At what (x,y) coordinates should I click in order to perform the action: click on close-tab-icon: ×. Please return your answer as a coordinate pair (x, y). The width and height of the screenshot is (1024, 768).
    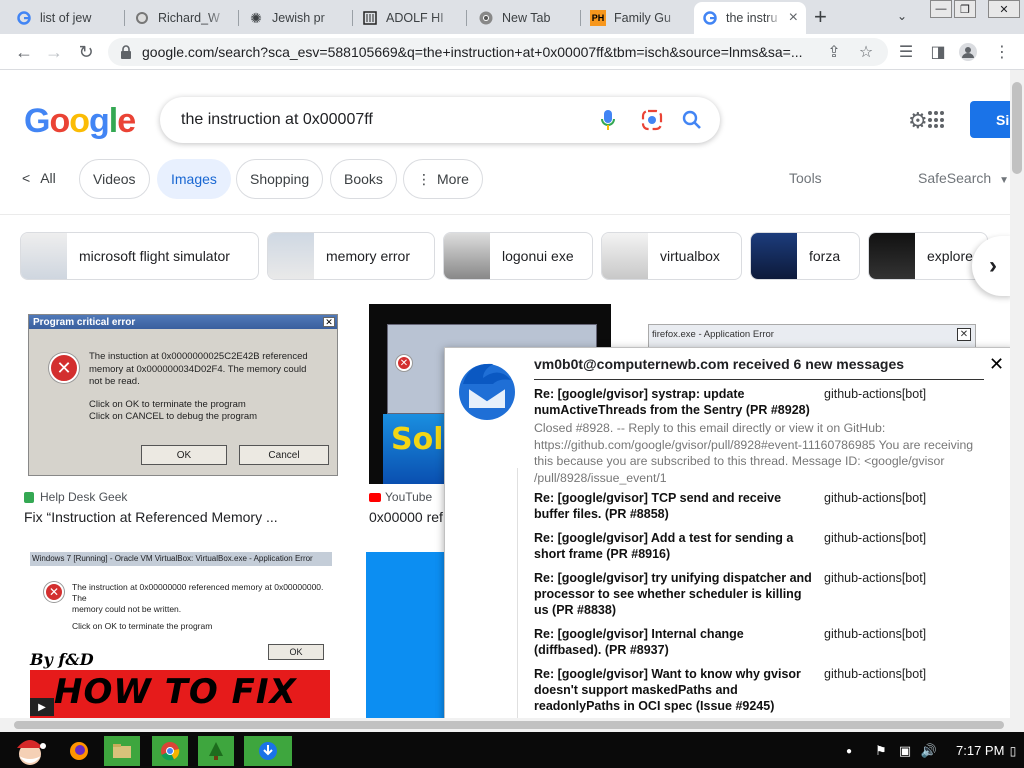
    Looking at the image, I should click on (793, 18).